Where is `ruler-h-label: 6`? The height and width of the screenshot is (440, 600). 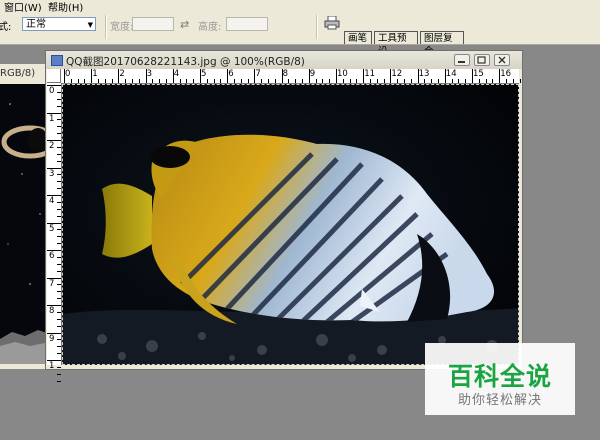 ruler-h-label: 6 is located at coordinates (231, 74).